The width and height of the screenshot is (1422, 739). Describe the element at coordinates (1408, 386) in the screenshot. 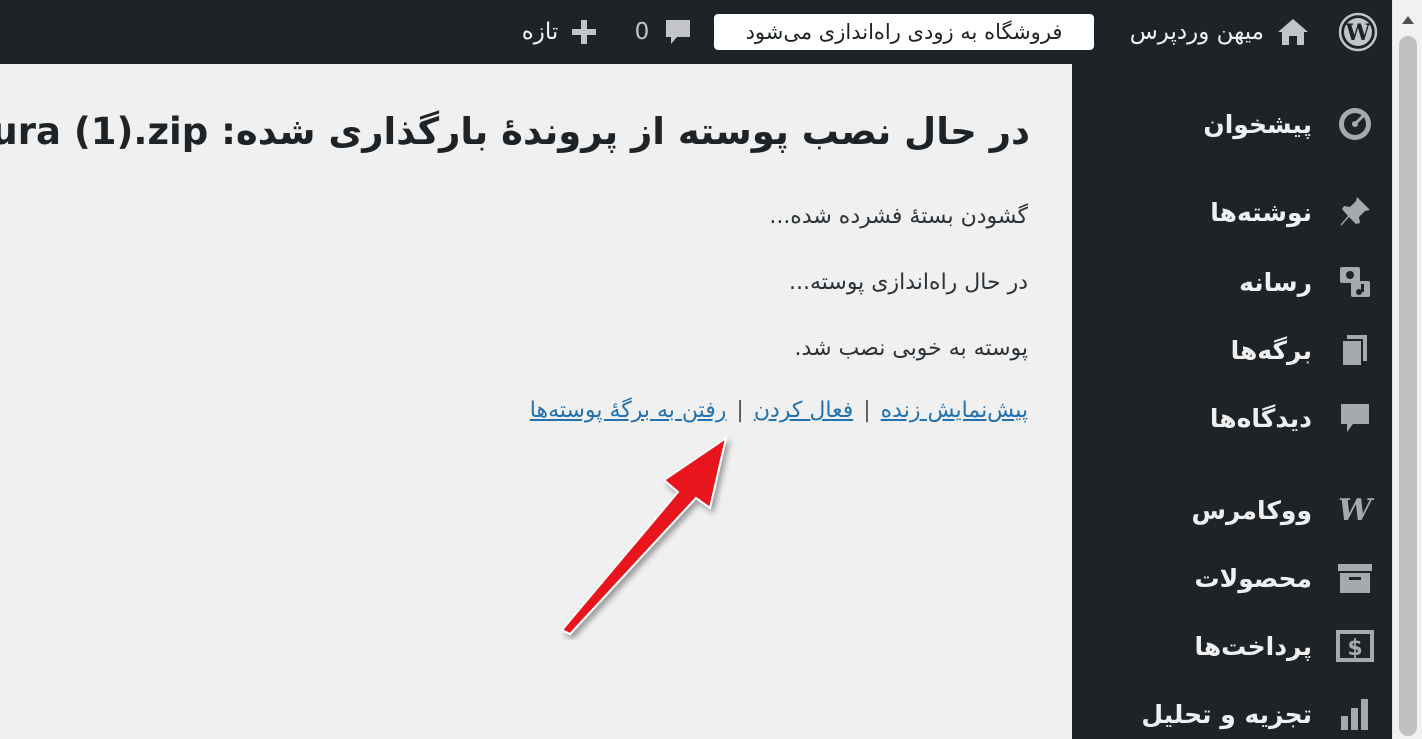

I see `scrollbar-thumb` at that location.